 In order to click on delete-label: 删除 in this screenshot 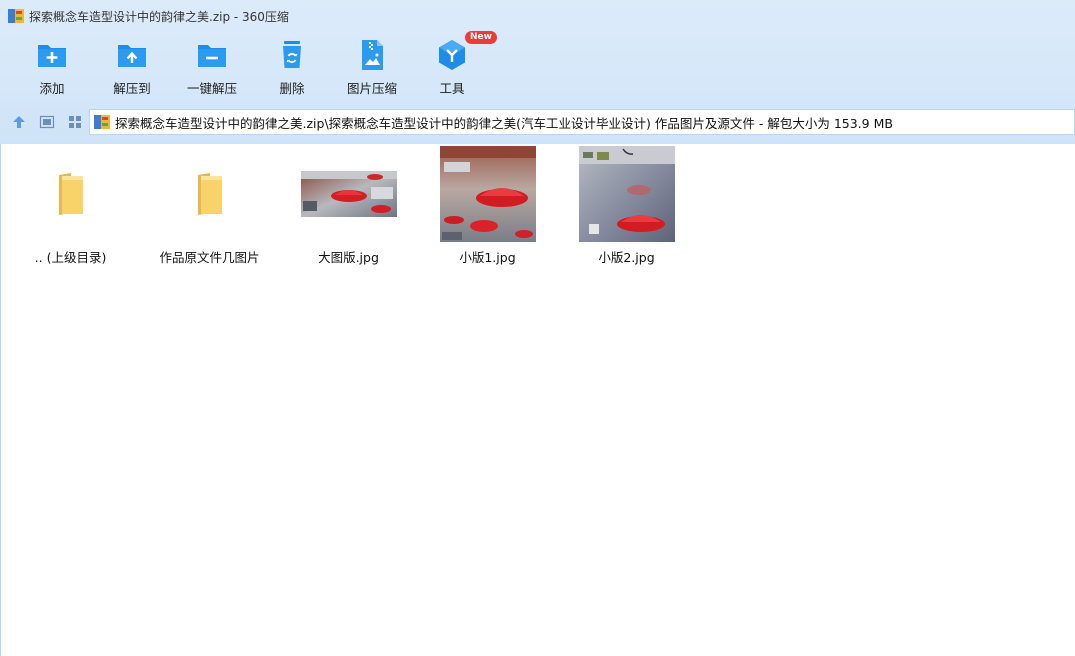, I will do `click(292, 88)`.